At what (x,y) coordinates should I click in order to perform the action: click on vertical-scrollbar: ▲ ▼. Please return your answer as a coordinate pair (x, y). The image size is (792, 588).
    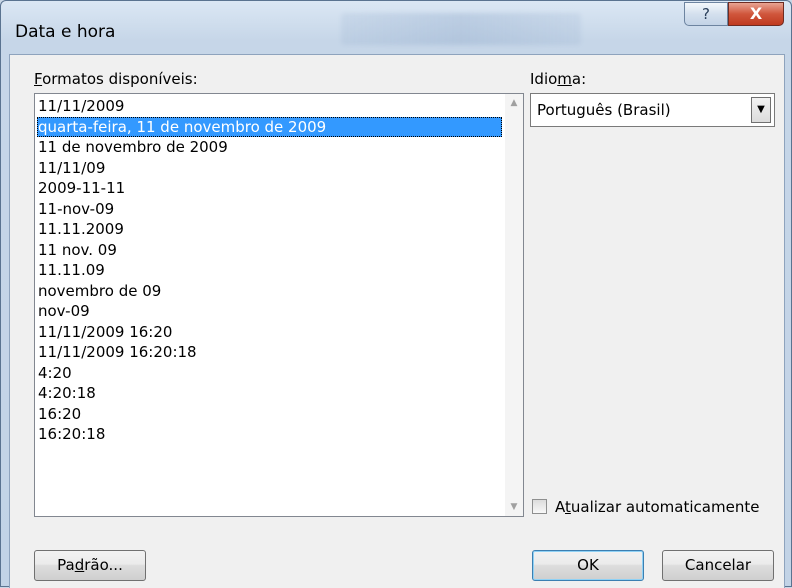
    Looking at the image, I should click on (514, 305).